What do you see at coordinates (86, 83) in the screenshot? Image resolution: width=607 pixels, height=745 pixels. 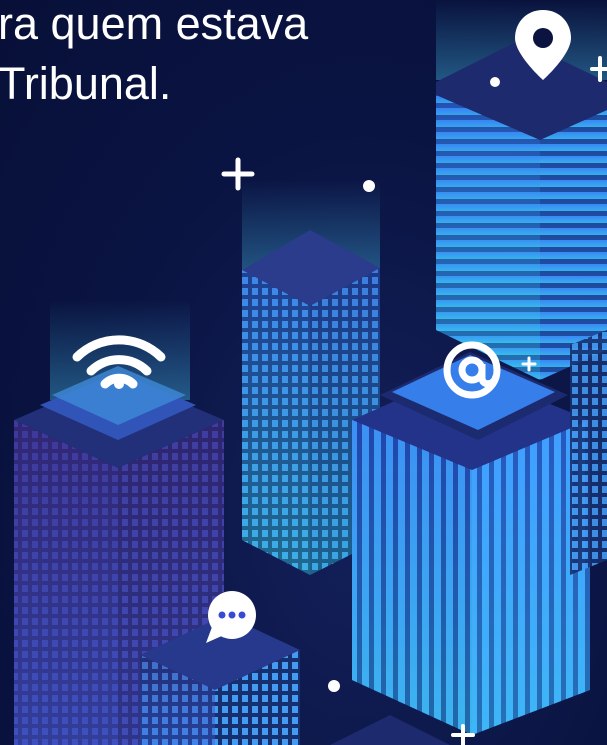 I see `headline-line-2: Tribunal.` at bounding box center [86, 83].